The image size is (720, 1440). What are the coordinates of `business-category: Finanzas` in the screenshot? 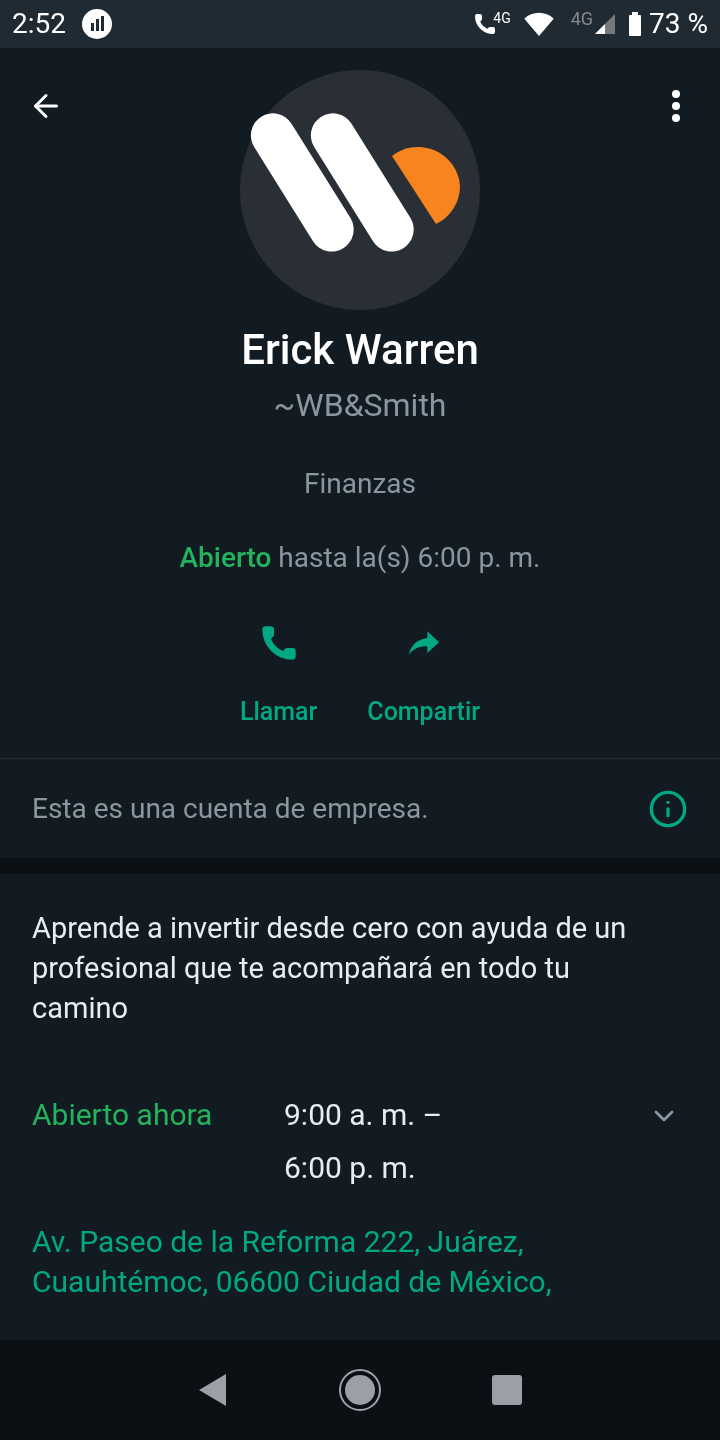 It's located at (360, 483).